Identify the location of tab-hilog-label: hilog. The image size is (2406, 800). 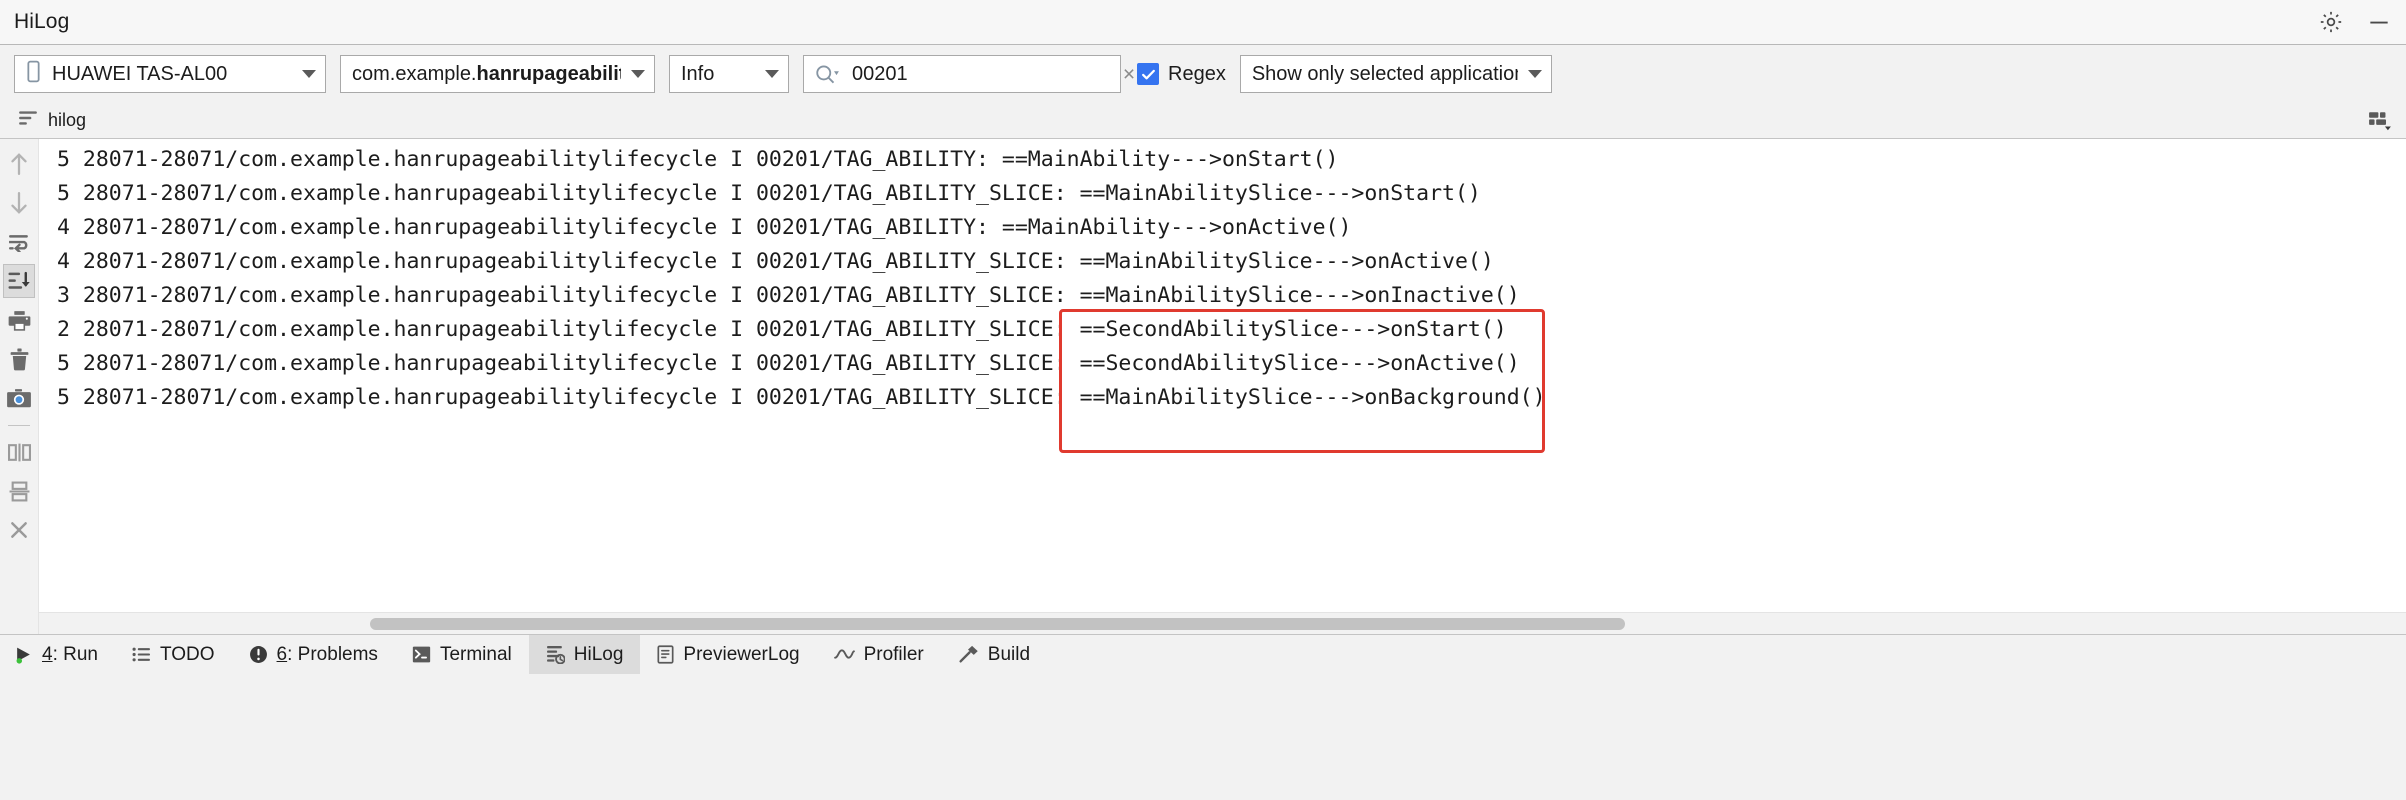
(67, 120).